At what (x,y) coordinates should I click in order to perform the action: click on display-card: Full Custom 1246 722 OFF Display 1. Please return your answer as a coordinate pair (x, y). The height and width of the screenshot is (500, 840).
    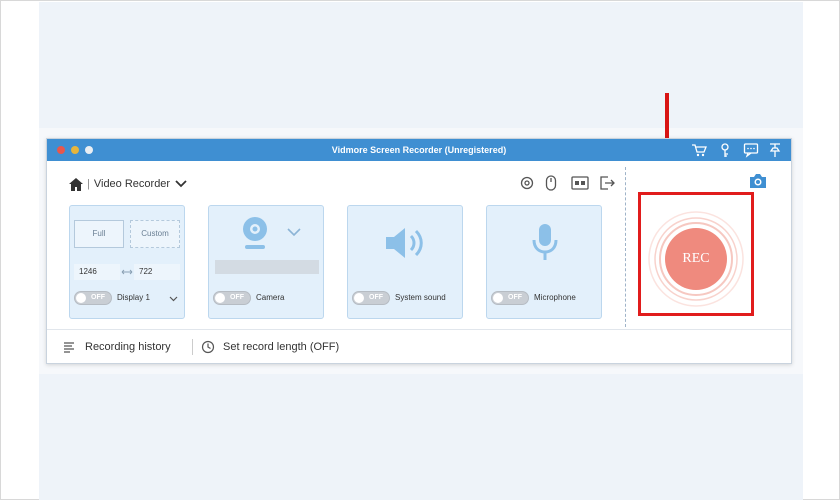
    Looking at the image, I should click on (127, 262).